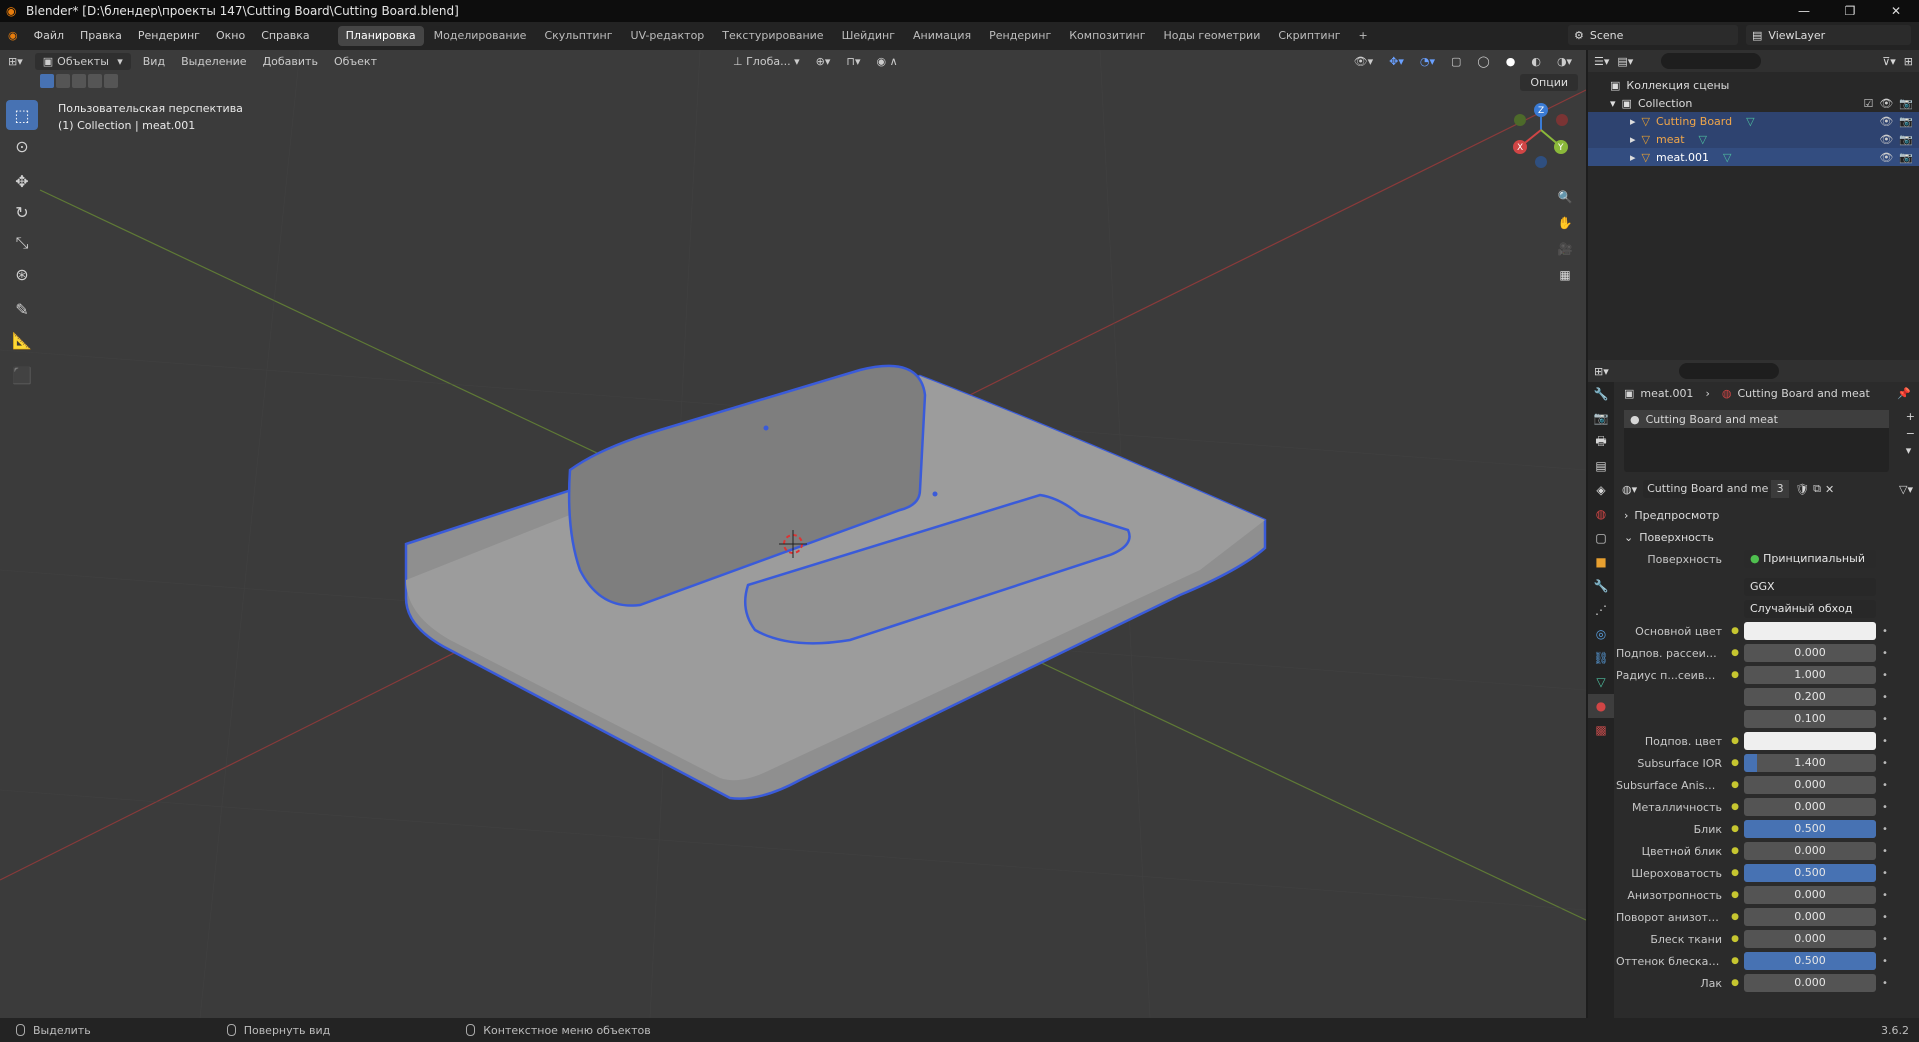  I want to click on snap-icon: ⊓▾, so click(853, 61).